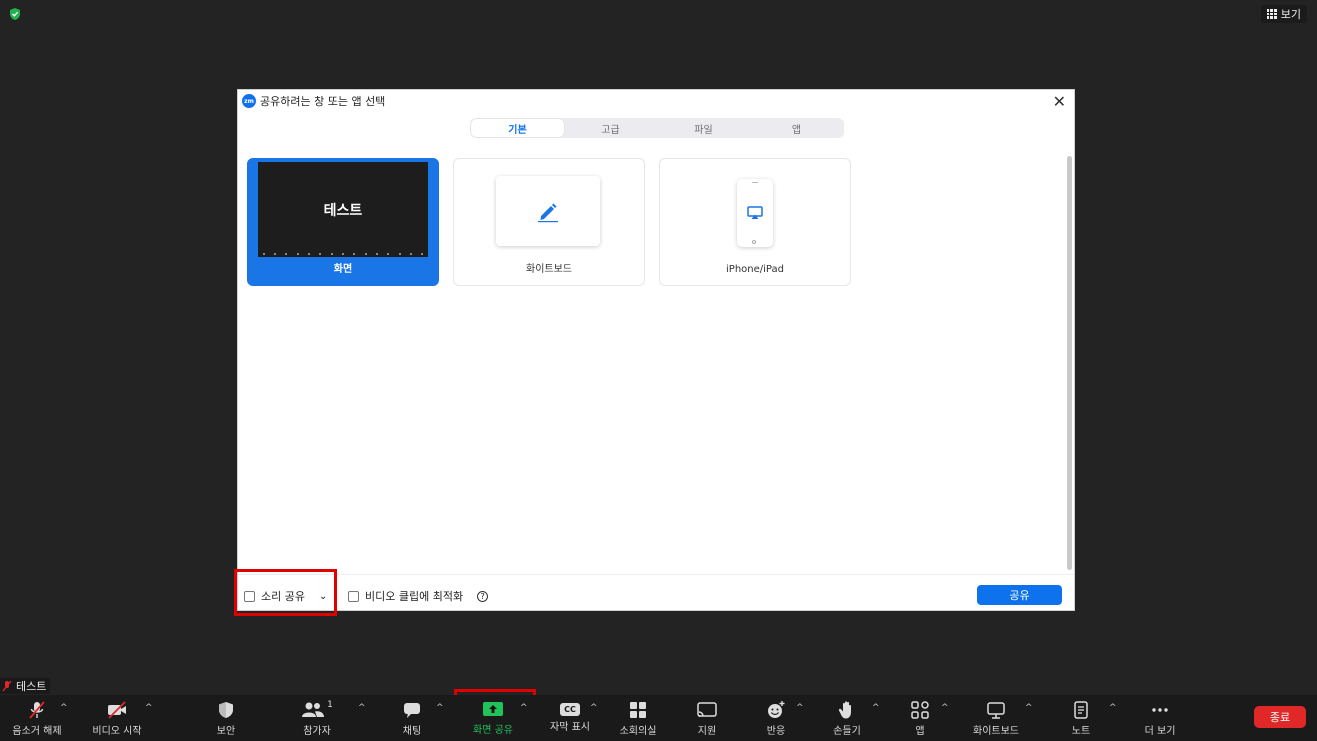  I want to click on support-button: 지원, so click(707, 718).